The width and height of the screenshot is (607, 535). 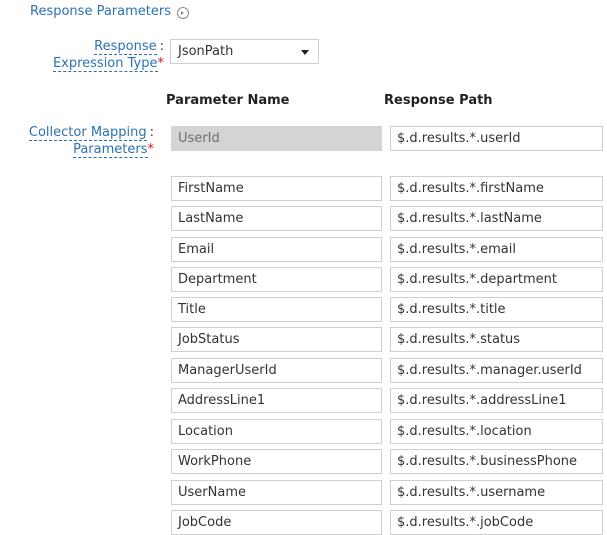 What do you see at coordinates (387, 492) in the screenshot?
I see `table-row: UserName $.d.results.*.username` at bounding box center [387, 492].